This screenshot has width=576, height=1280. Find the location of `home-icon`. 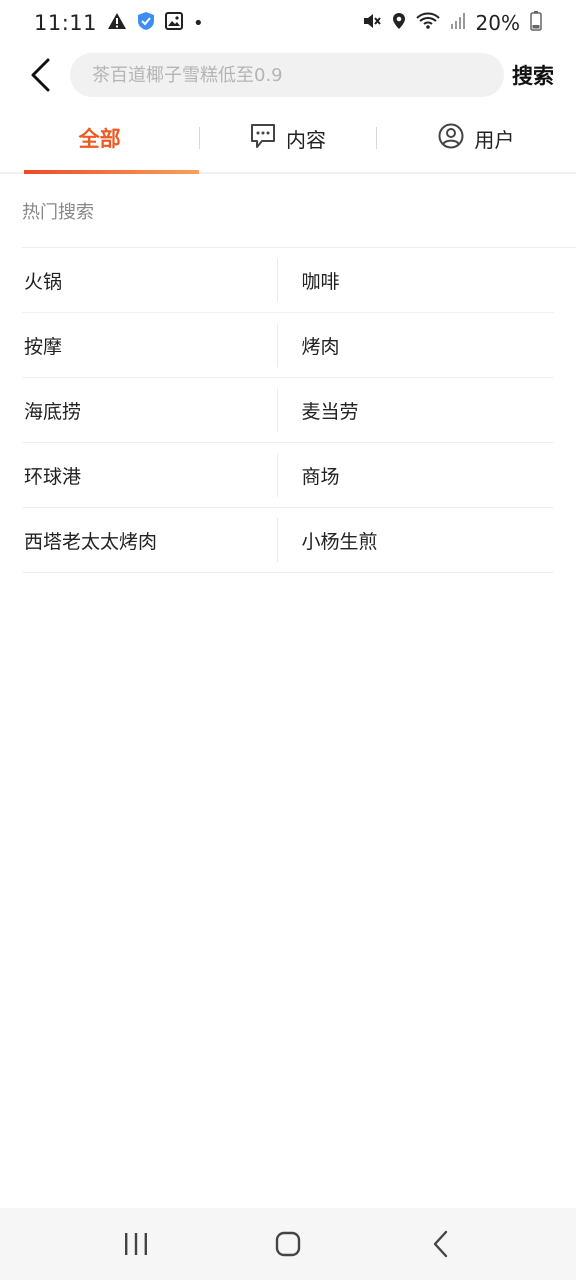

home-icon is located at coordinates (288, 1244).